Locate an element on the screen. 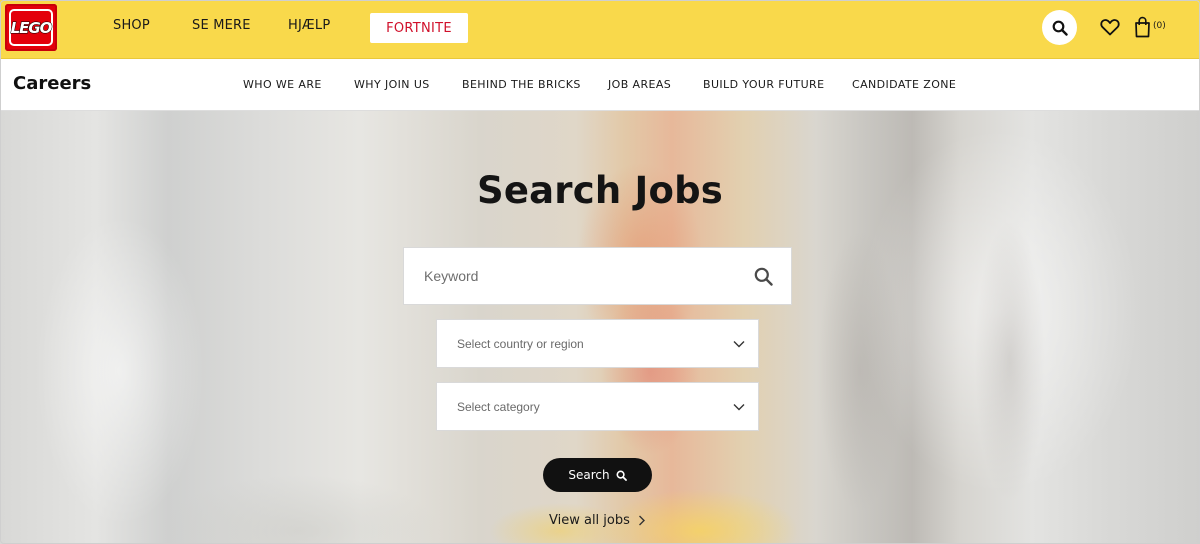 The width and height of the screenshot is (1200, 544). keyword-field is located at coordinates (597, 276).